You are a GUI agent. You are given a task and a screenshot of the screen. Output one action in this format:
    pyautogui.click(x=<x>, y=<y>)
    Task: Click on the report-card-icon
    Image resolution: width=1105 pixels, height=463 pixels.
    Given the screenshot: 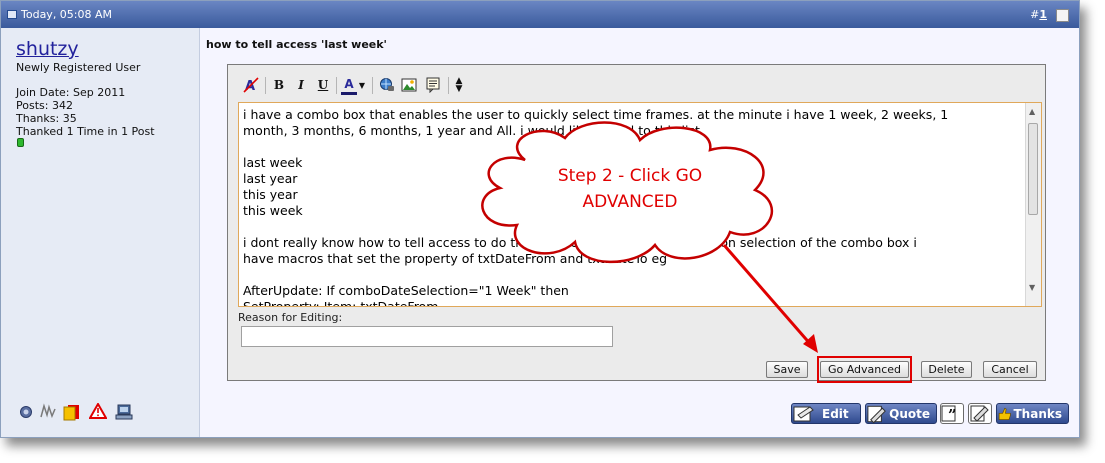 What is the action you would take?
    pyautogui.click(x=71, y=412)
    